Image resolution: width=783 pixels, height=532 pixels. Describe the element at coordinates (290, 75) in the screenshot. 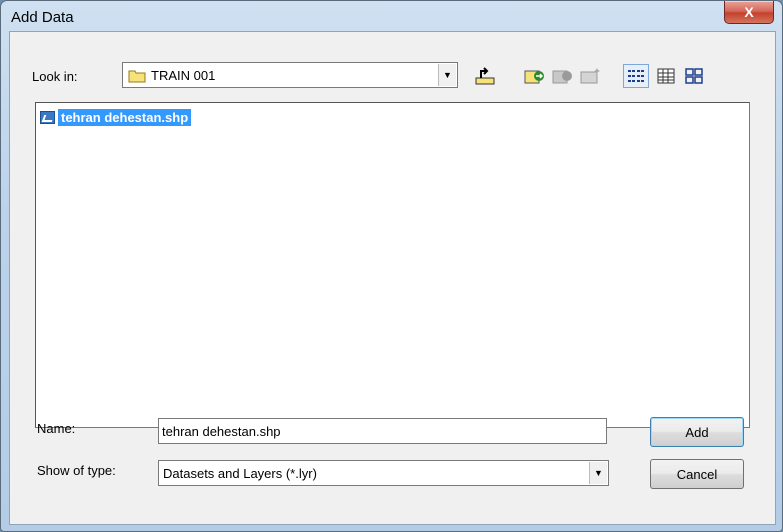

I see `look-in-combo: TRAIN 001 ▼` at that location.